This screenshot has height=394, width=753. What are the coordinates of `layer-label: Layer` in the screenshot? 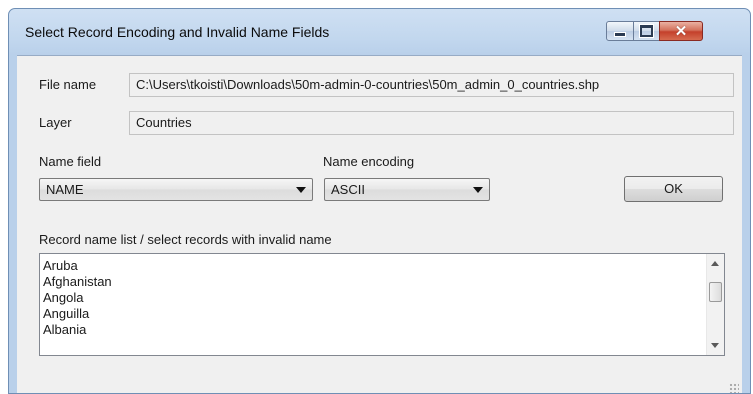 It's located at (55, 122).